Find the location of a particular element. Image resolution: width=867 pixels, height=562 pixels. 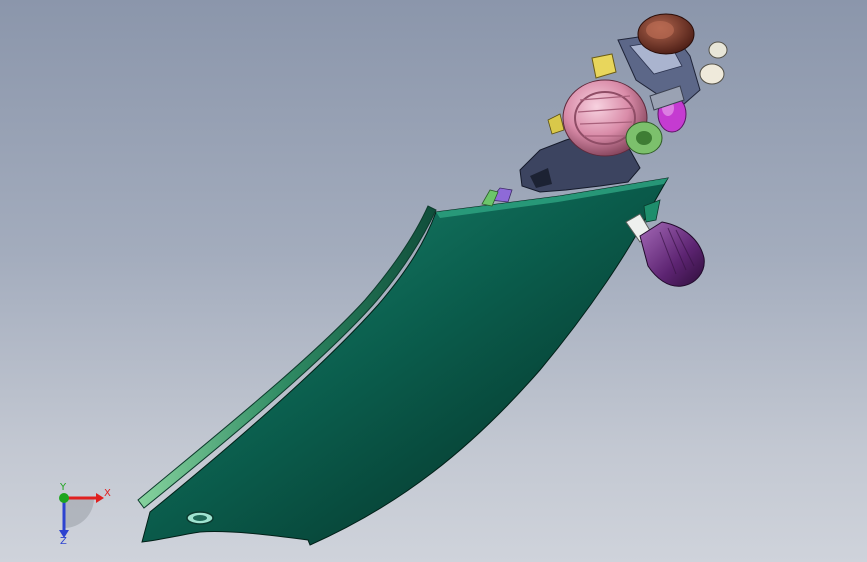

y-axis-label: Y is located at coordinates (63, 487).